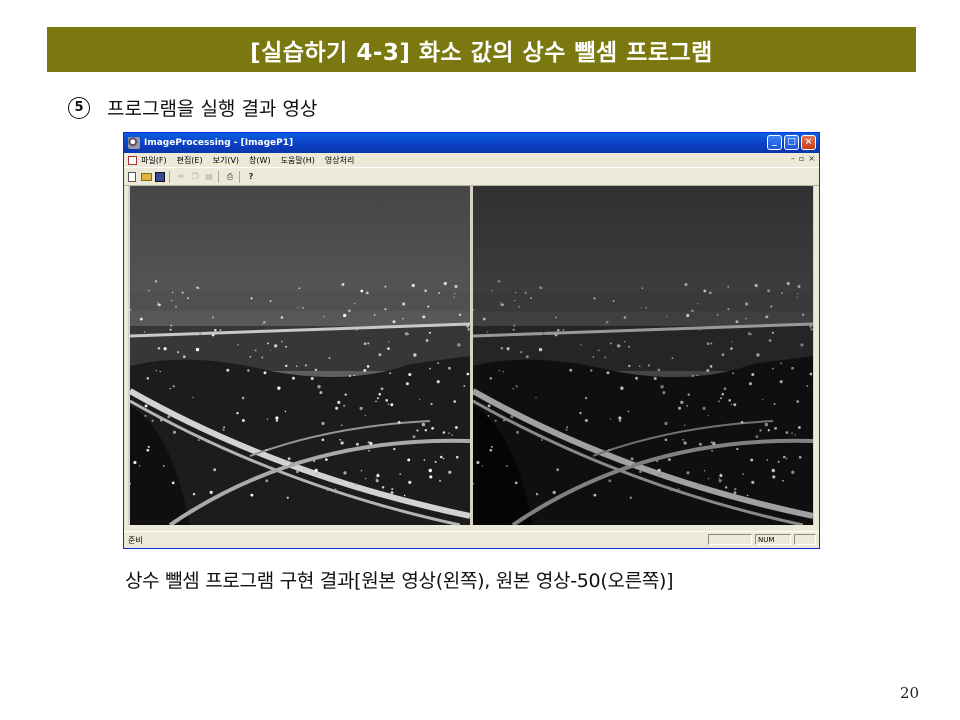  I want to click on slide-title-bar: [실습하기 4-3] 화소 값의 상수 뺄셈 프로그램, so click(481, 49).